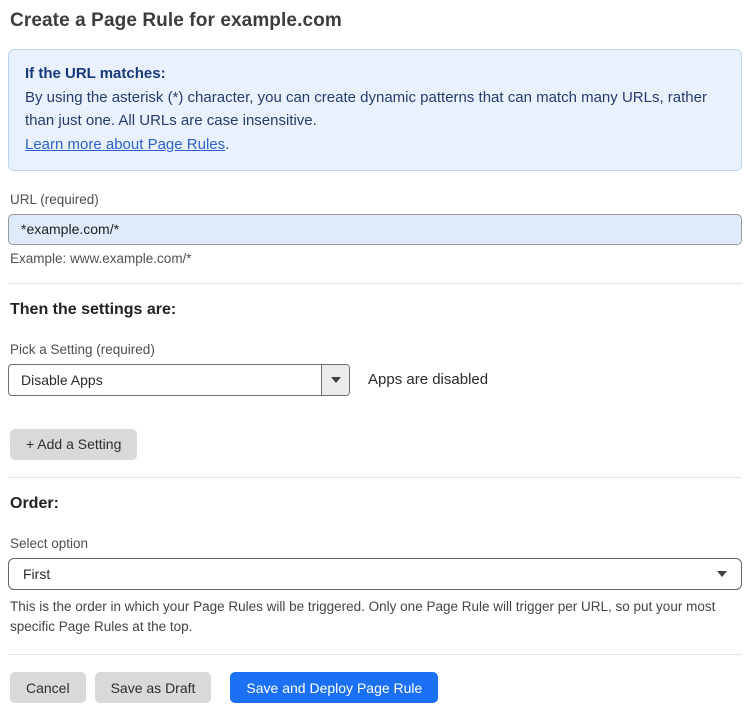 The image size is (750, 713). What do you see at coordinates (375, 573) in the screenshot?
I see `order-select: First` at bounding box center [375, 573].